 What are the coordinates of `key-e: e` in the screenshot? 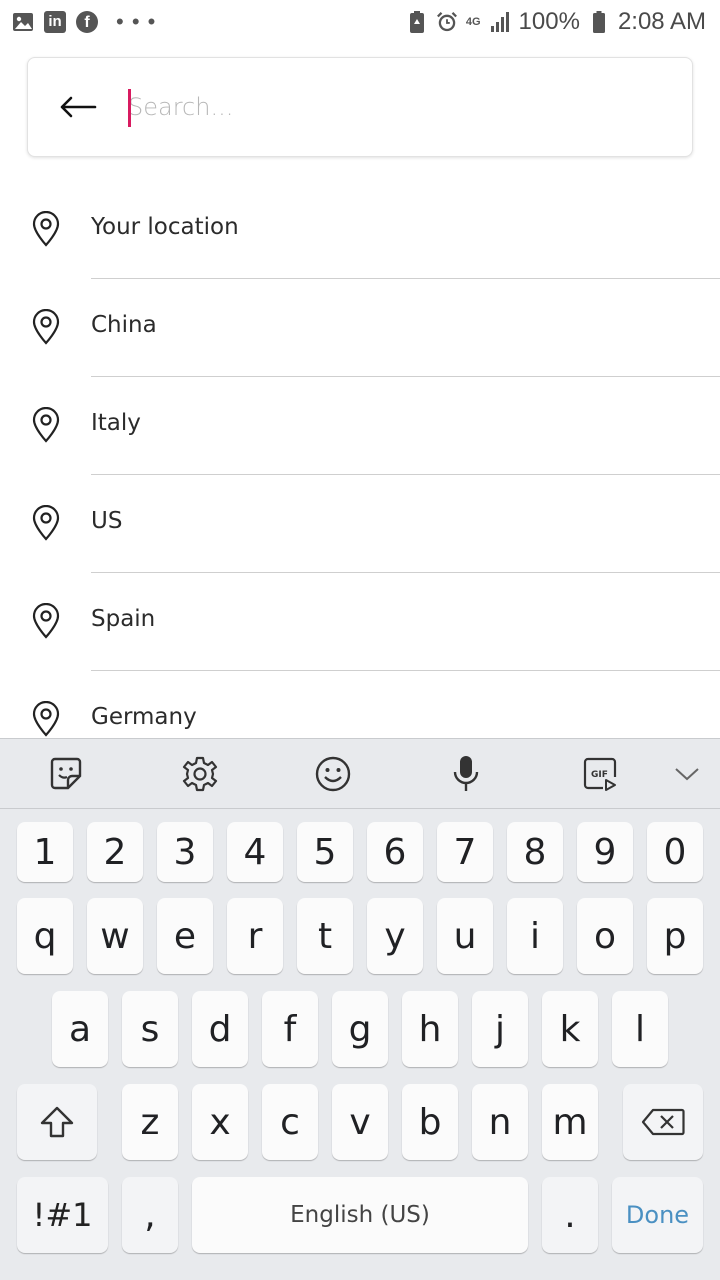 It's located at (185, 936).